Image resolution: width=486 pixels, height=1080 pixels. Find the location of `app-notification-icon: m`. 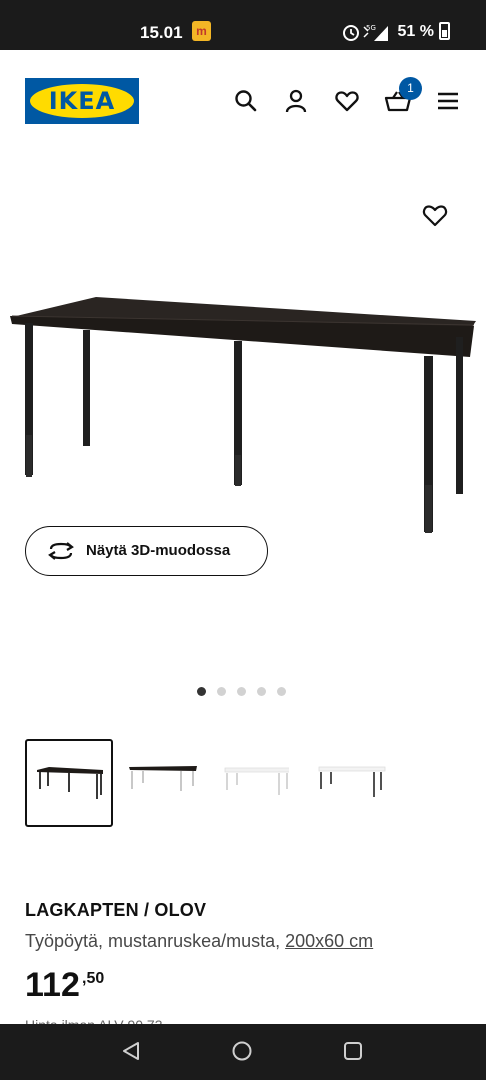

app-notification-icon: m is located at coordinates (201, 31).